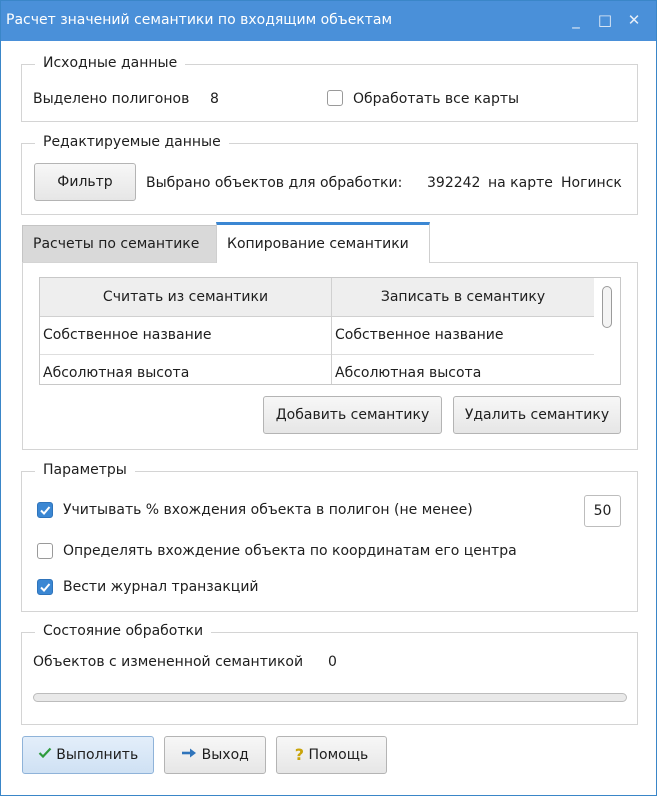 This screenshot has width=657, height=796. Describe the element at coordinates (225, 755) in the screenshot. I see `exit-button-label: Выход` at that location.